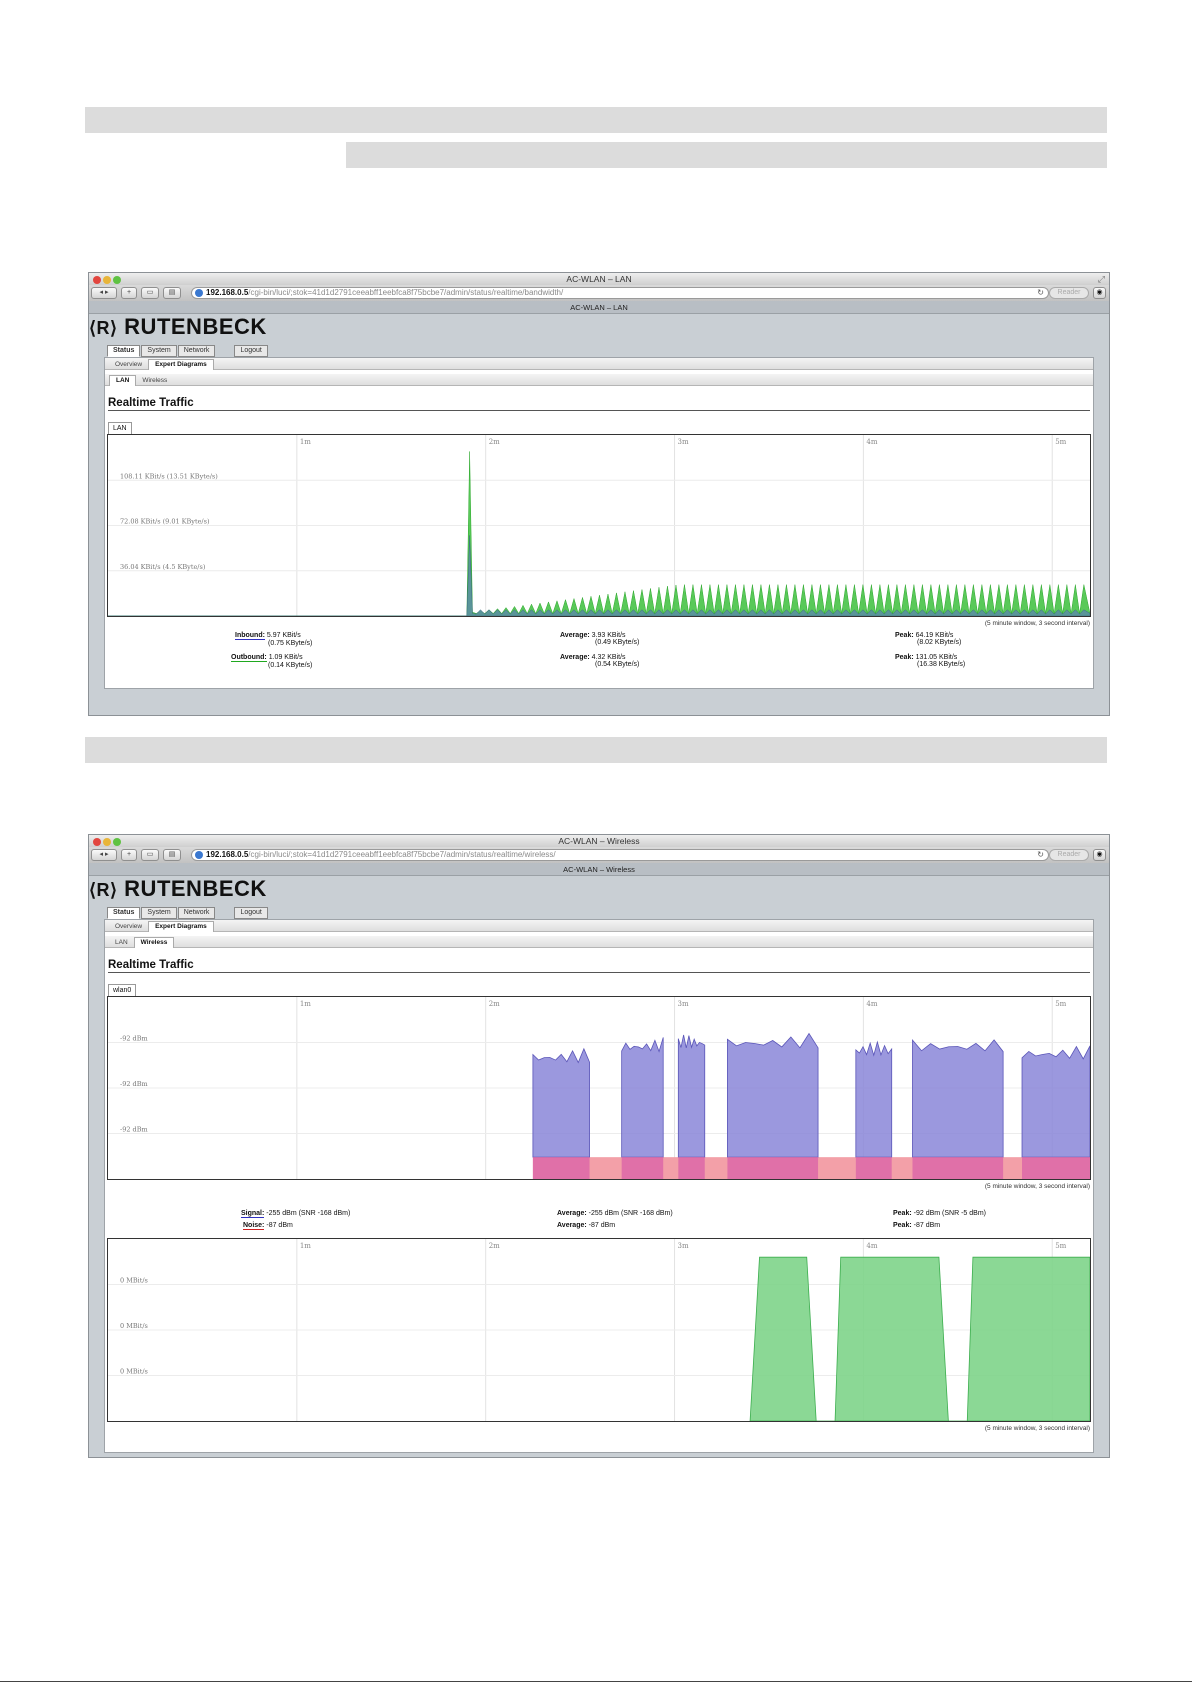  Describe the element at coordinates (599, 1330) in the screenshot. I see `chart-svg: 1m 2m 3m 4m 5m 0 MBit/s 0 MBit/s 0 MBit/s` at that location.